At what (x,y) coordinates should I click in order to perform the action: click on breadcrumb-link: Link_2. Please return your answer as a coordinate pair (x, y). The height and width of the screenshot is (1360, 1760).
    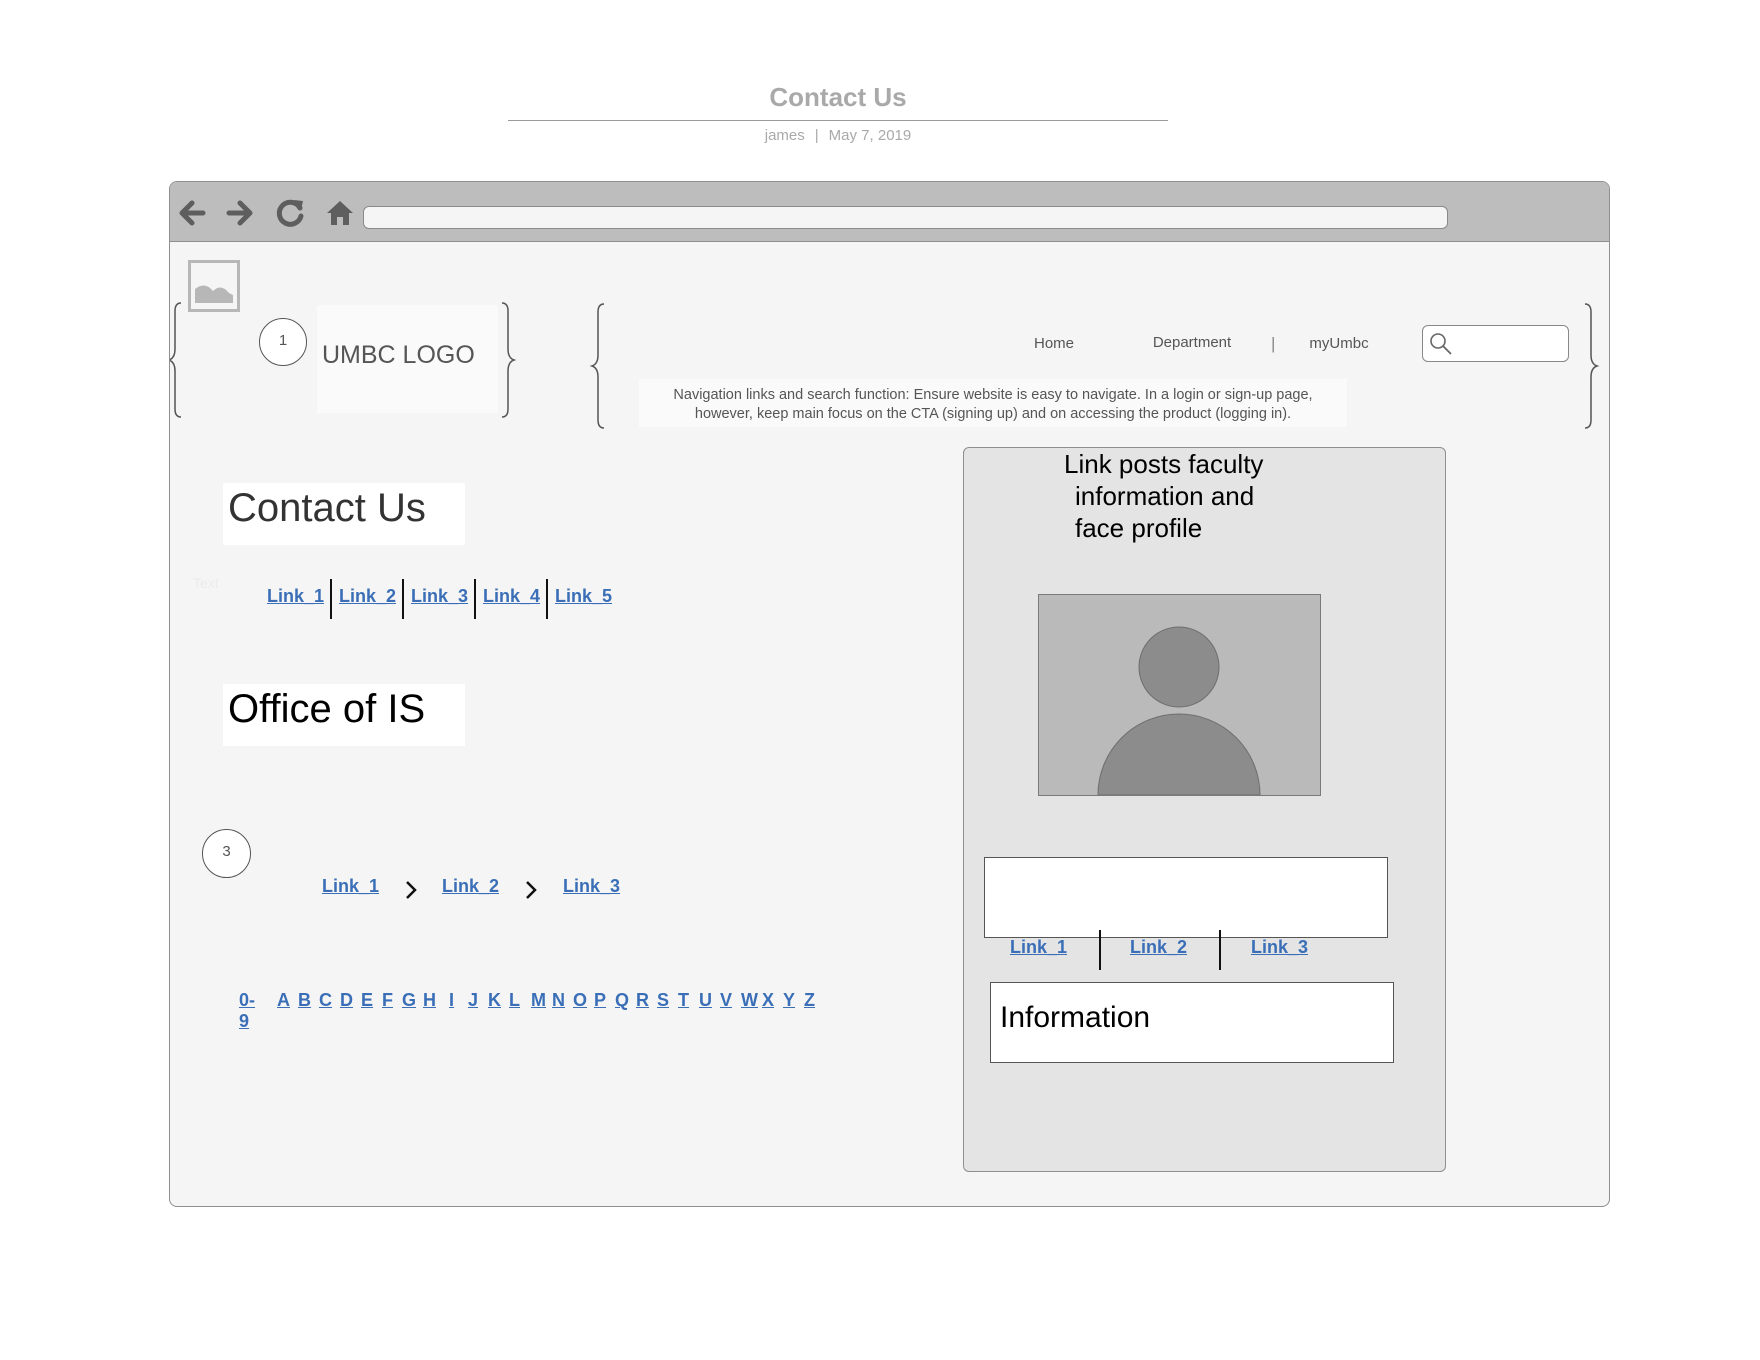
    Looking at the image, I should click on (470, 886).